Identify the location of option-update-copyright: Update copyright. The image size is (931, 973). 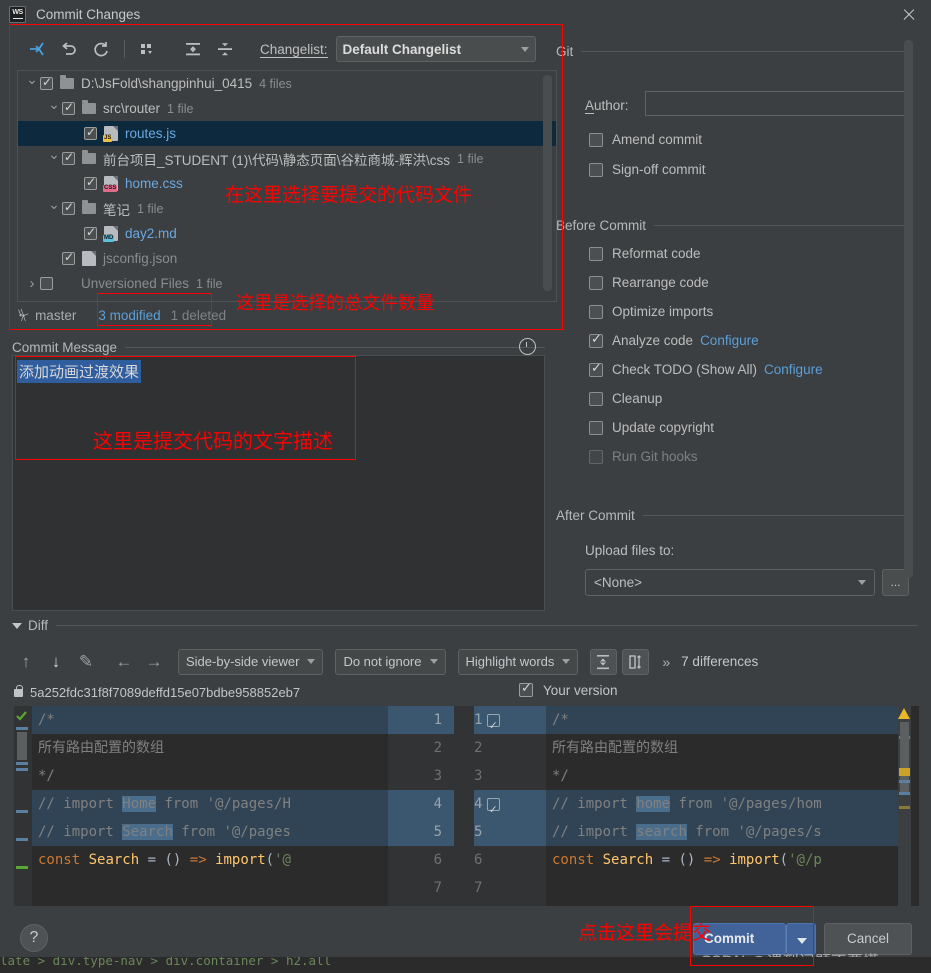
(651, 427).